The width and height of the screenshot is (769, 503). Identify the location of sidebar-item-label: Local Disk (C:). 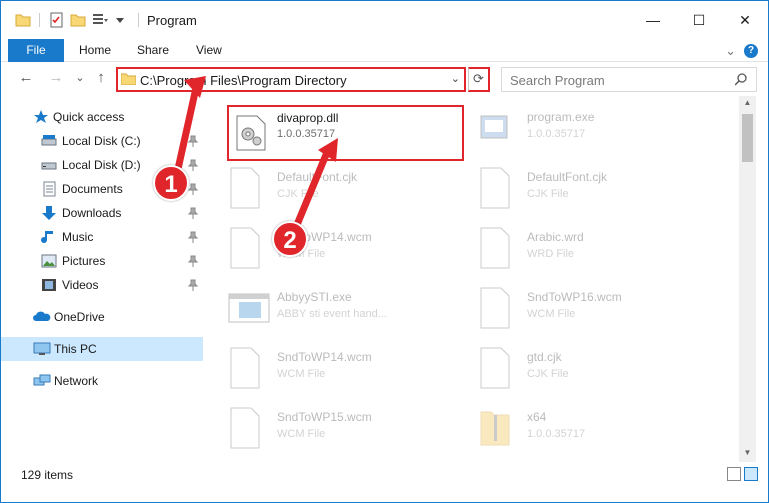
(101, 141).